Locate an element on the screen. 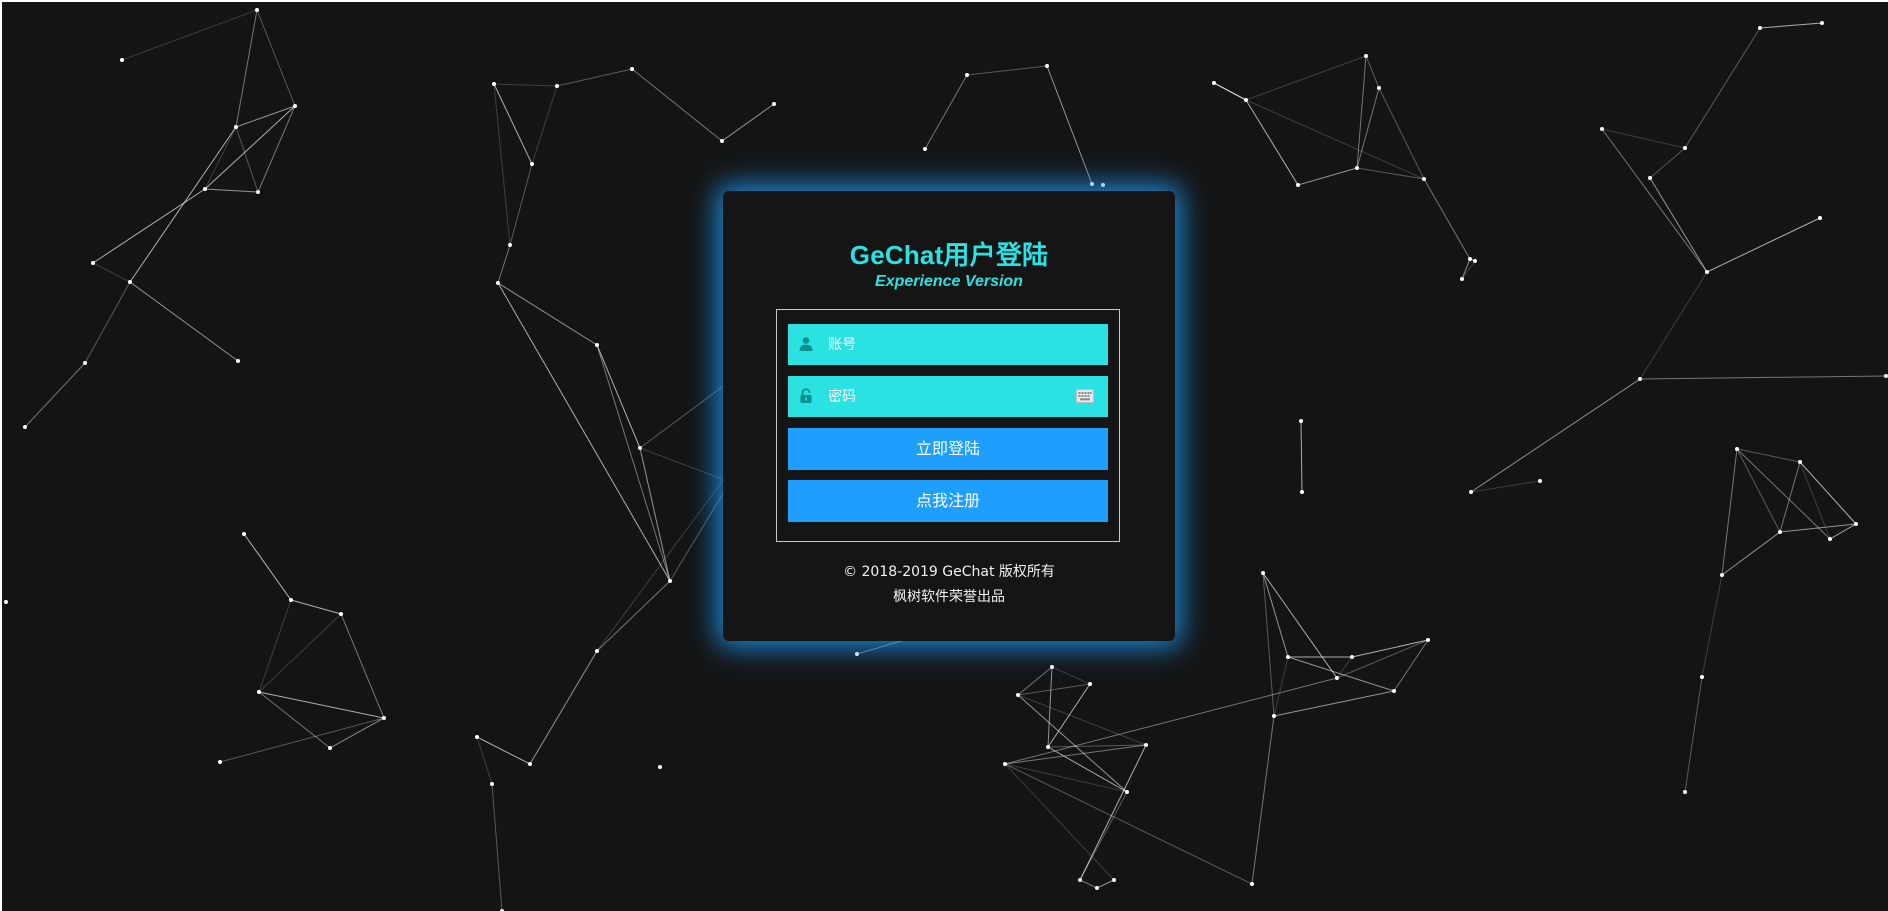  username-input is located at coordinates (948, 344).